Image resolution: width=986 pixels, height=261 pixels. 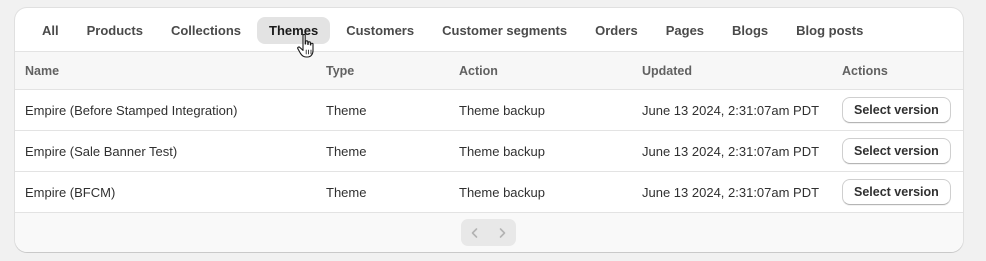 What do you see at coordinates (50, 30) in the screenshot?
I see `tab-all: All` at bounding box center [50, 30].